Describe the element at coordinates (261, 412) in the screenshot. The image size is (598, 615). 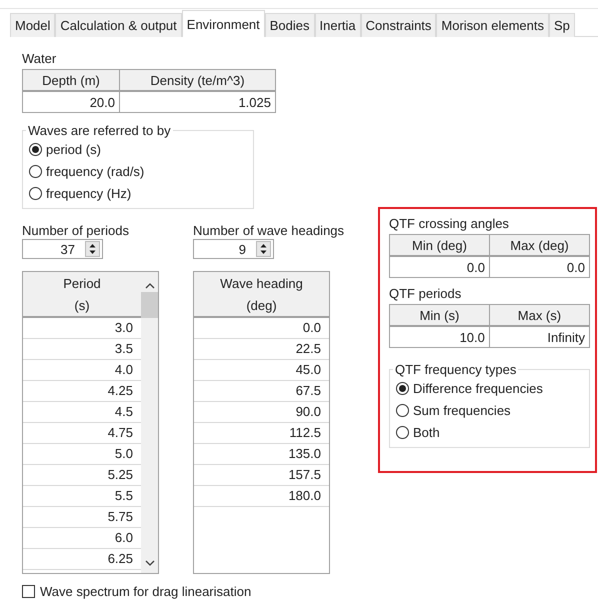
I see `table-cell: 90.0` at that location.